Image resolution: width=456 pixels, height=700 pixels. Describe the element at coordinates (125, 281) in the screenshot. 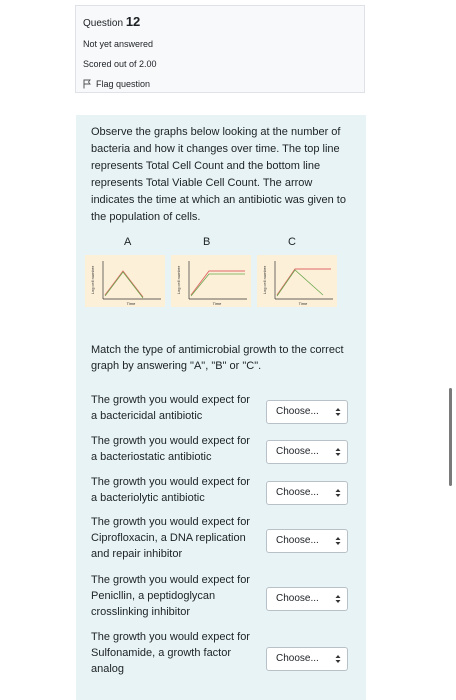

I see `graph-a: Log cell number Time` at that location.